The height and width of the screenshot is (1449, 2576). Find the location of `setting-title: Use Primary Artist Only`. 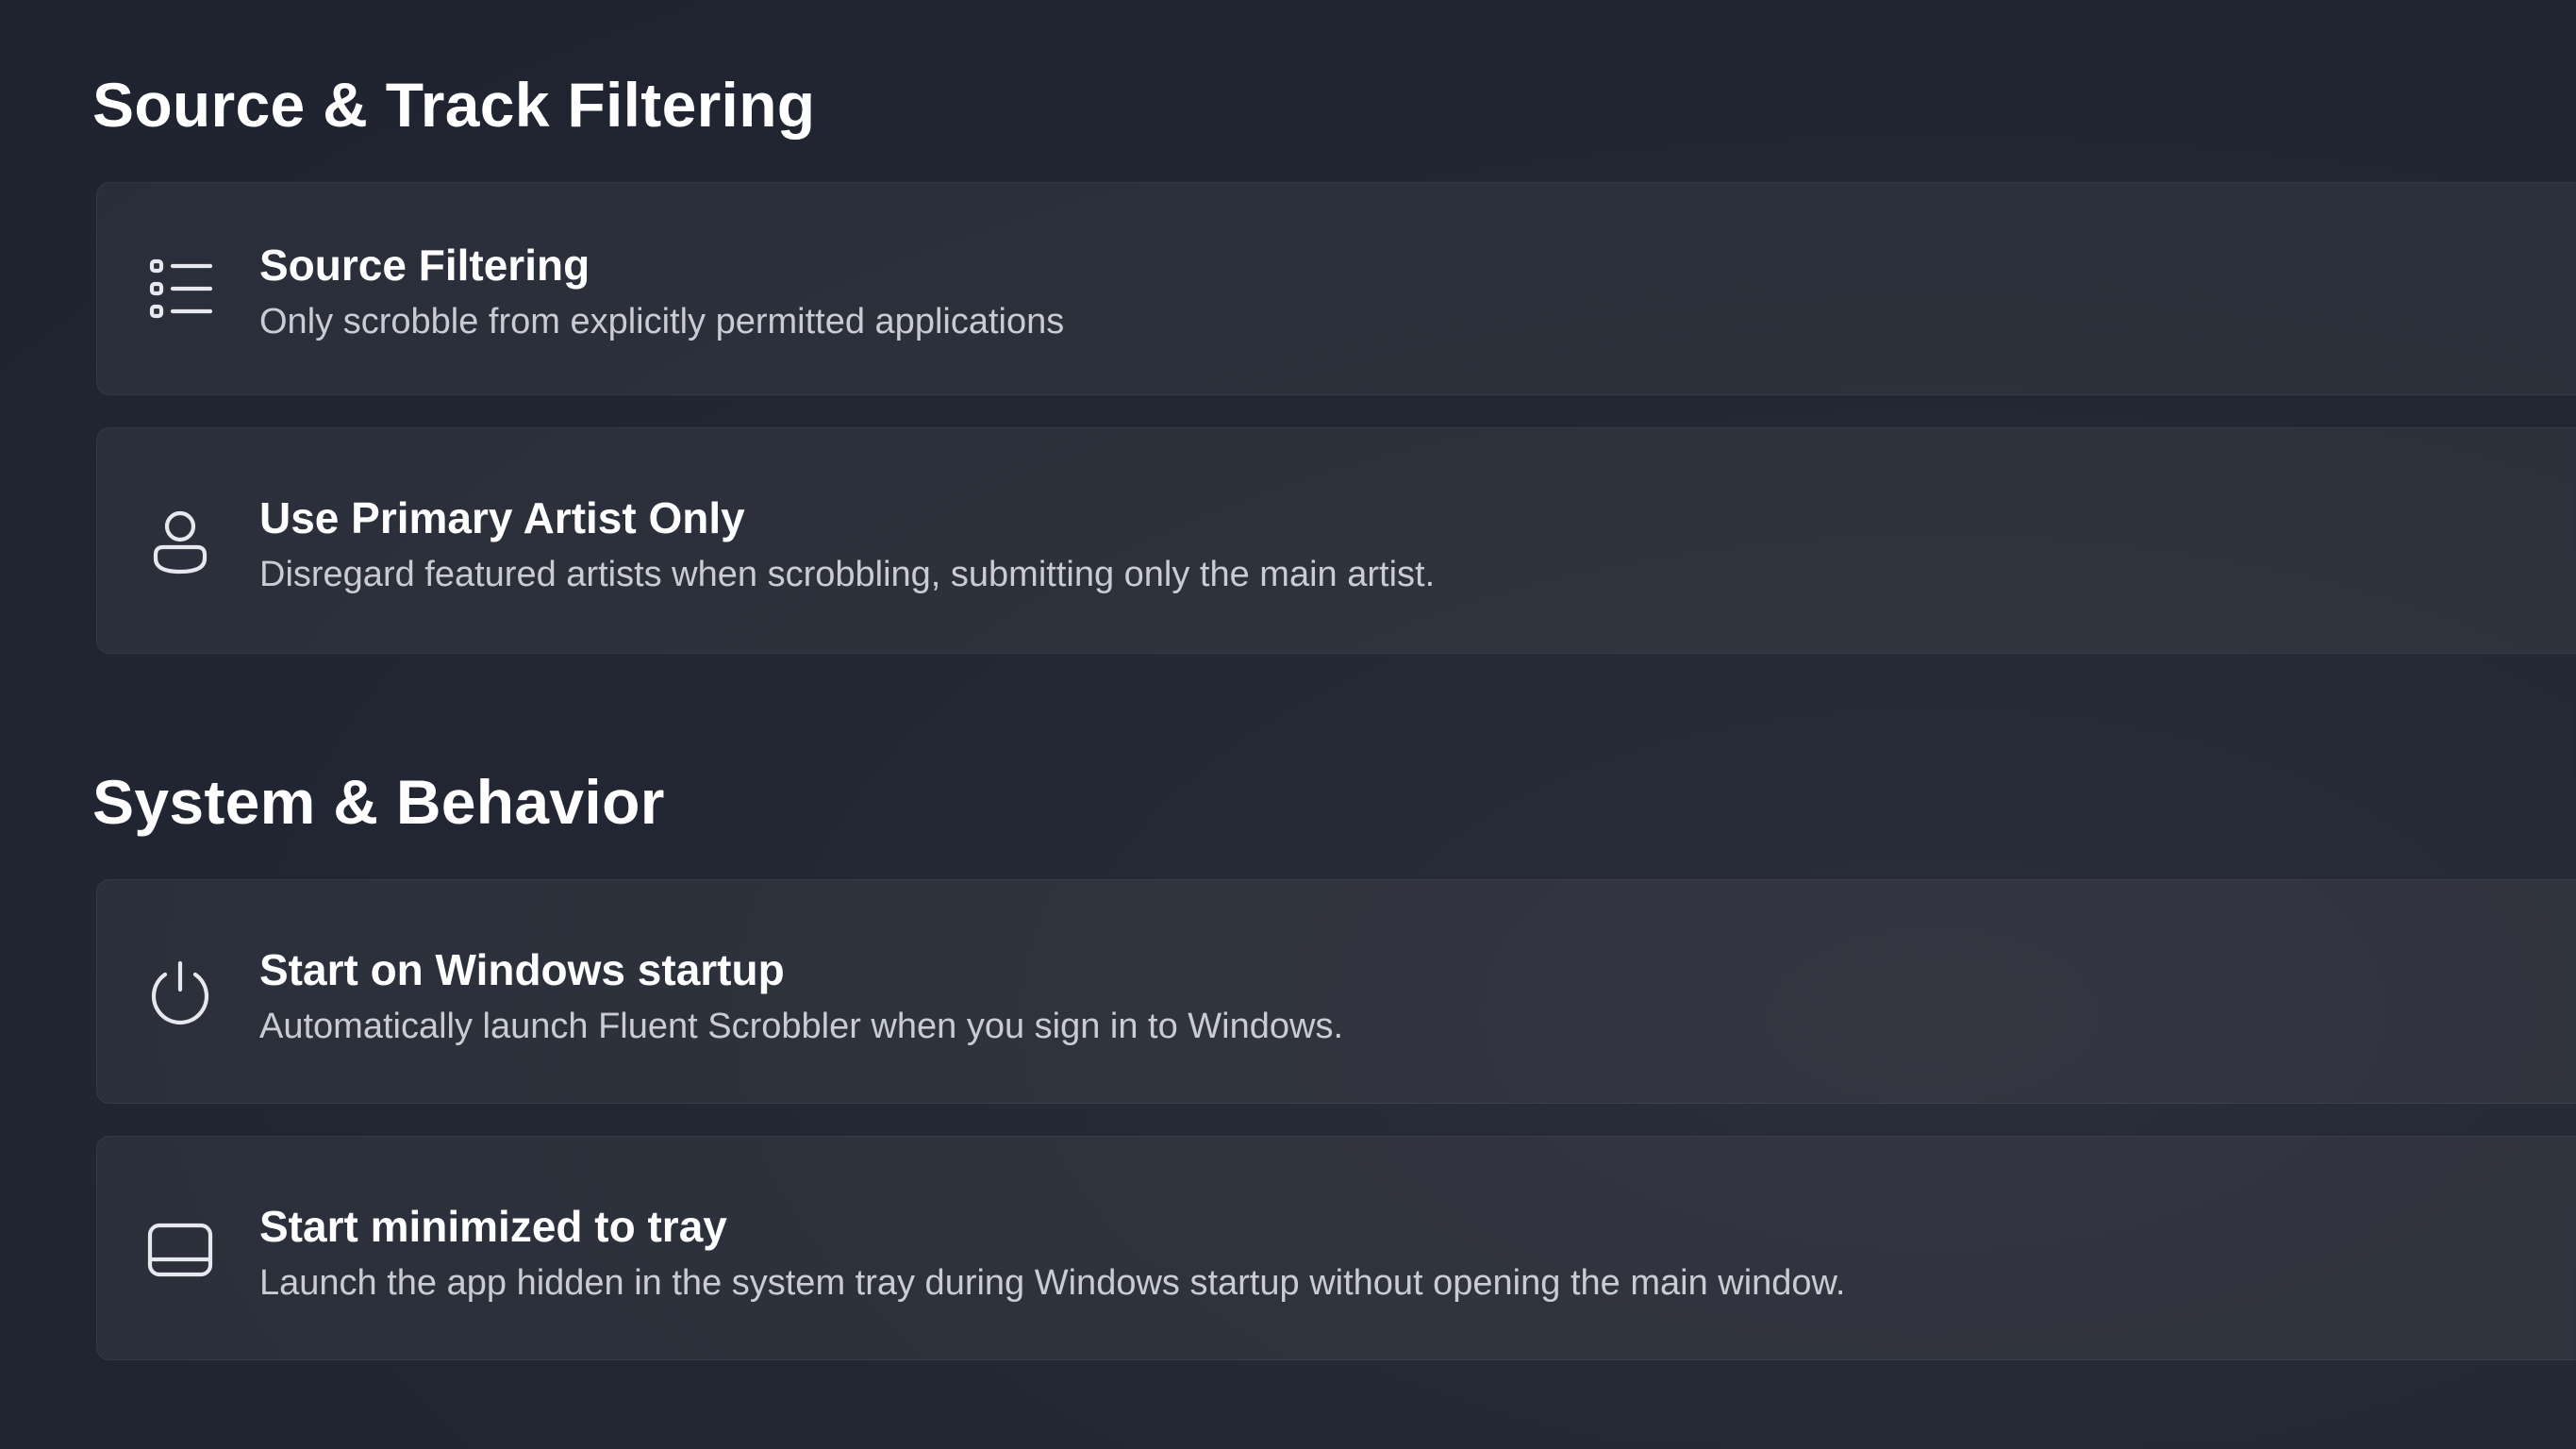

setting-title: Use Primary Artist Only is located at coordinates (502, 517).